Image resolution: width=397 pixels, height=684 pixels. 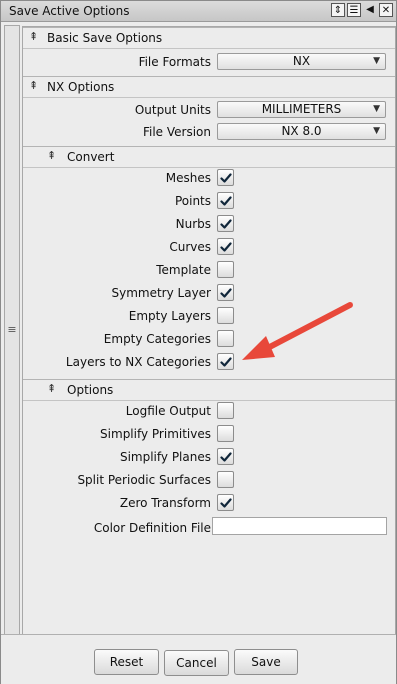 I want to click on file-formats-label: File Formats, so click(x=174, y=62).